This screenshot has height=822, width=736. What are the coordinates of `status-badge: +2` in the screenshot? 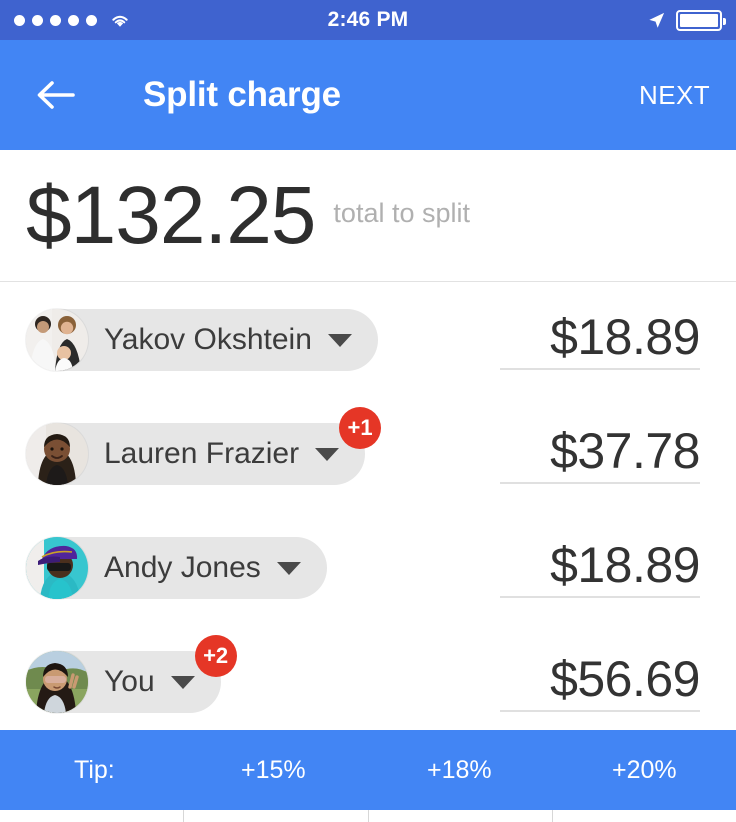 It's located at (215, 656).